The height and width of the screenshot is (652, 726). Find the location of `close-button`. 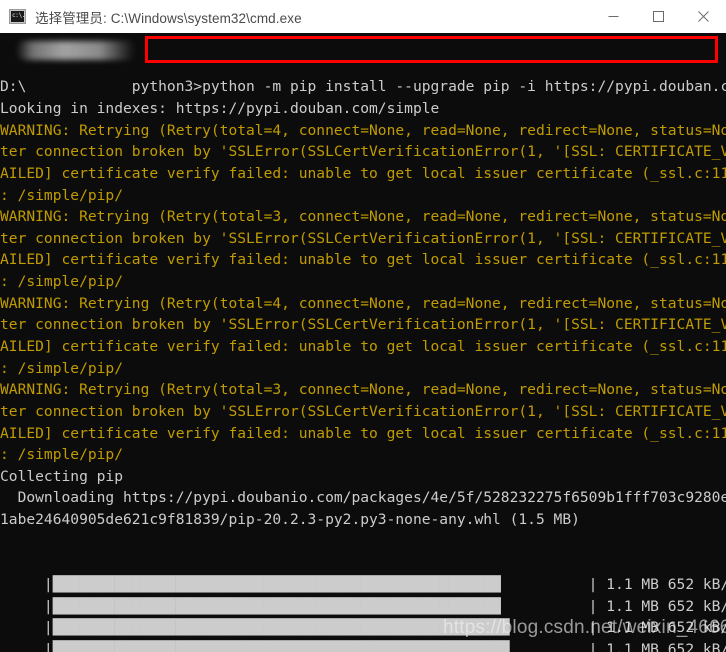

close-button is located at coordinates (703, 16).